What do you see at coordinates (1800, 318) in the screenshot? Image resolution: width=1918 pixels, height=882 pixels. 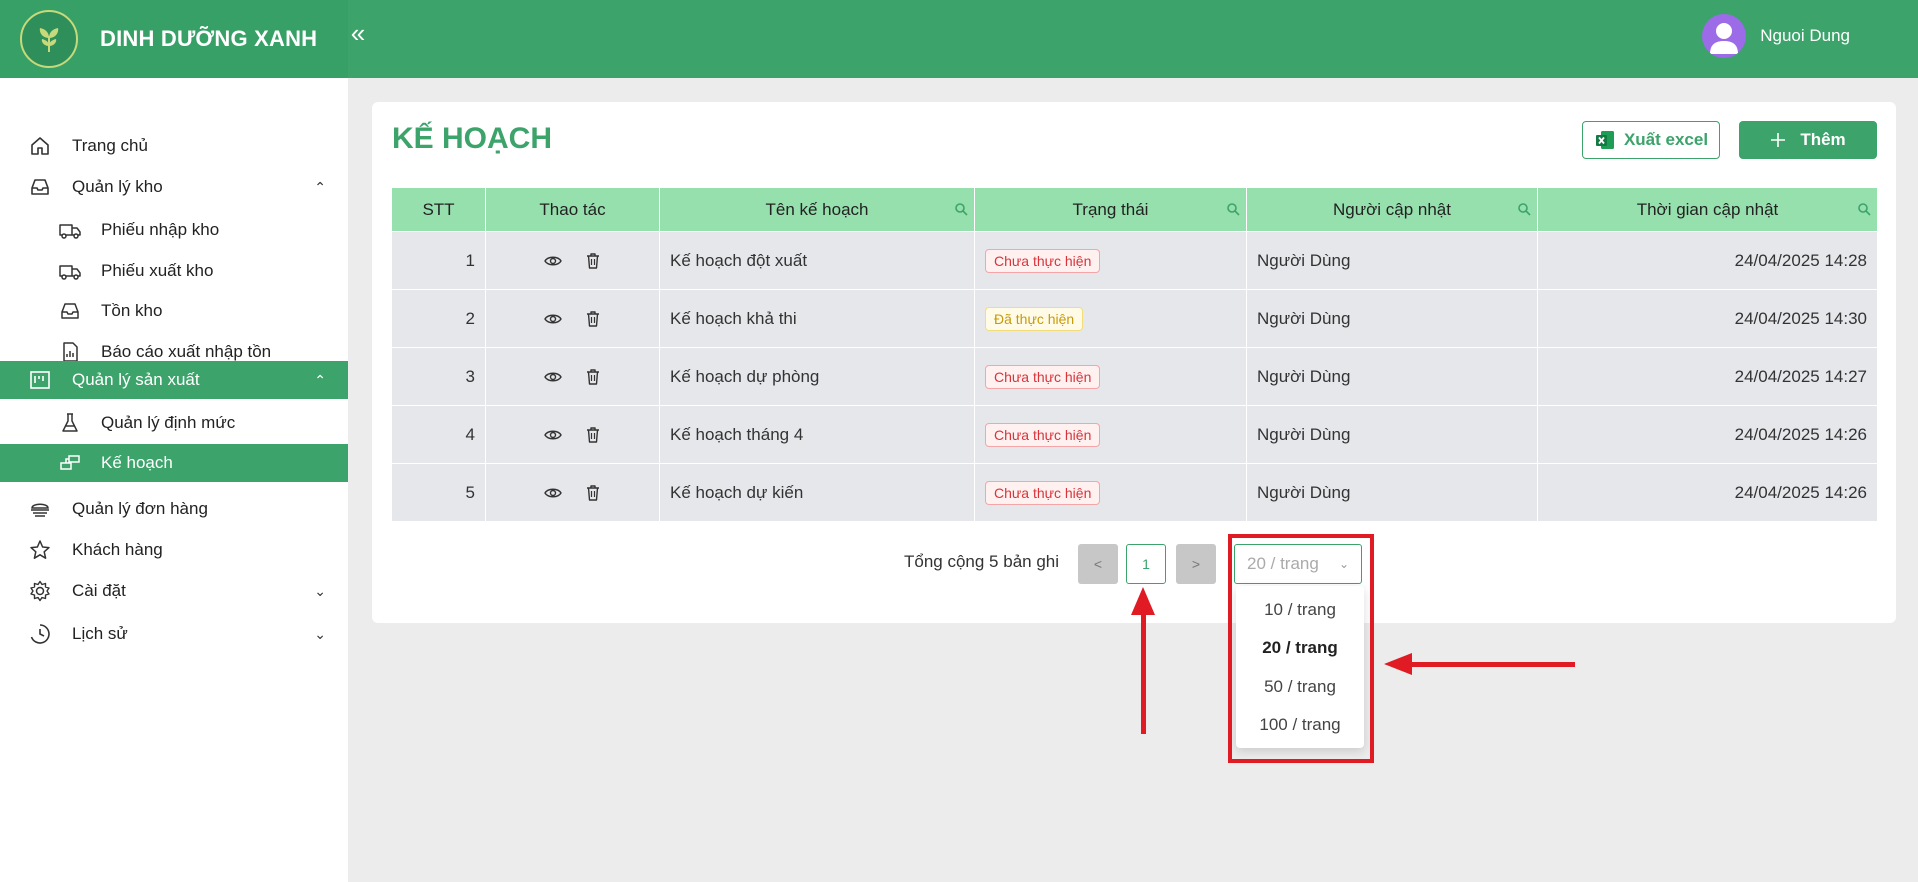 I see `cell-updated-time: 24/04/2025 14:30` at bounding box center [1800, 318].